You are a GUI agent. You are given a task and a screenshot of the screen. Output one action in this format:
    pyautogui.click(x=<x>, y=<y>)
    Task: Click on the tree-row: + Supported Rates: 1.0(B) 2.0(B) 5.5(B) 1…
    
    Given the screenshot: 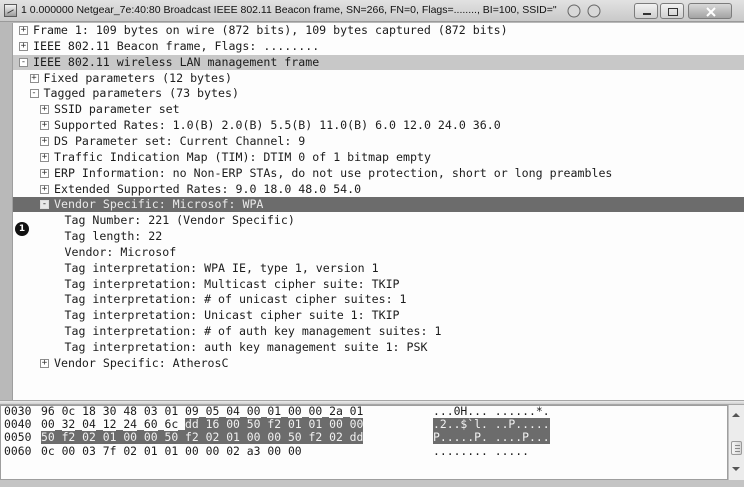 What is the action you would take?
    pyautogui.click(x=378, y=125)
    